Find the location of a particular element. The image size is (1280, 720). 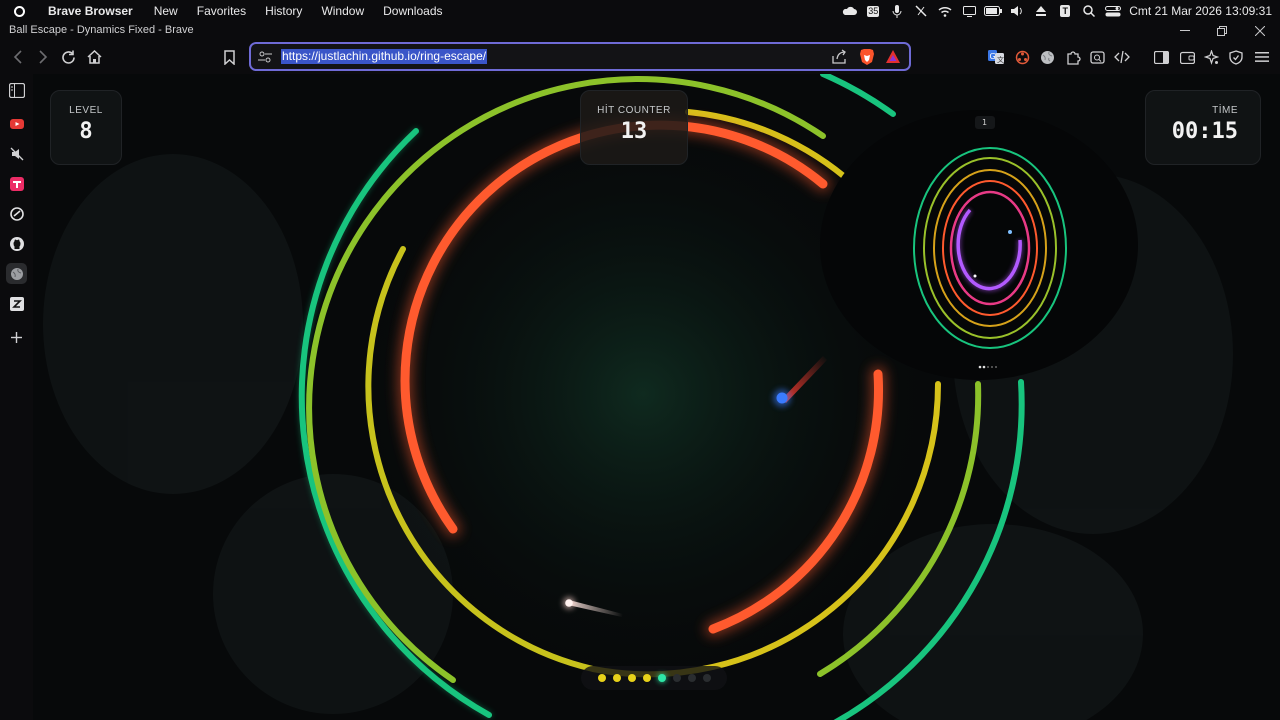

preview-level-badge: 1 is located at coordinates (985, 122).